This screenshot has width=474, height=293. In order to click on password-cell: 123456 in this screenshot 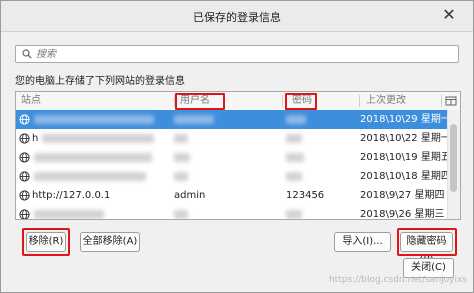, I will do `click(305, 195)`.